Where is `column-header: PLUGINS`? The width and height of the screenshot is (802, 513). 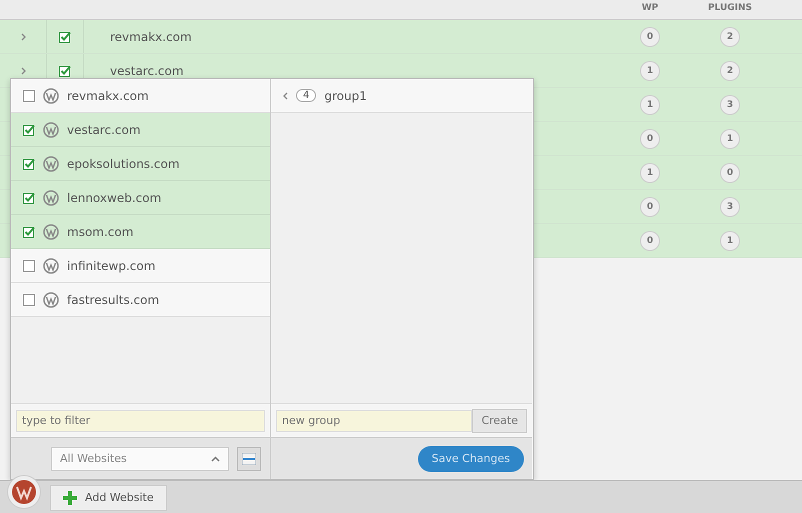
column-header: PLUGINS is located at coordinates (730, 8).